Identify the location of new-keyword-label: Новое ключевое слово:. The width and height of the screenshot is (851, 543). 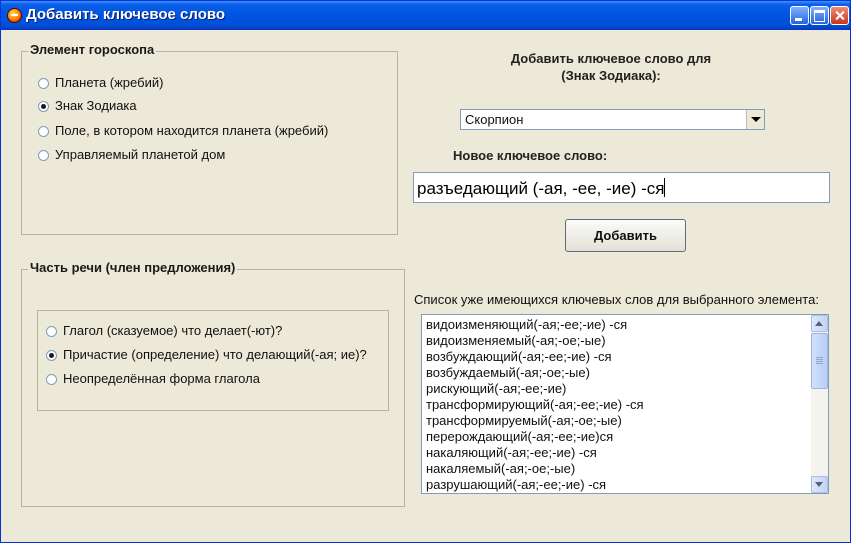
(530, 155).